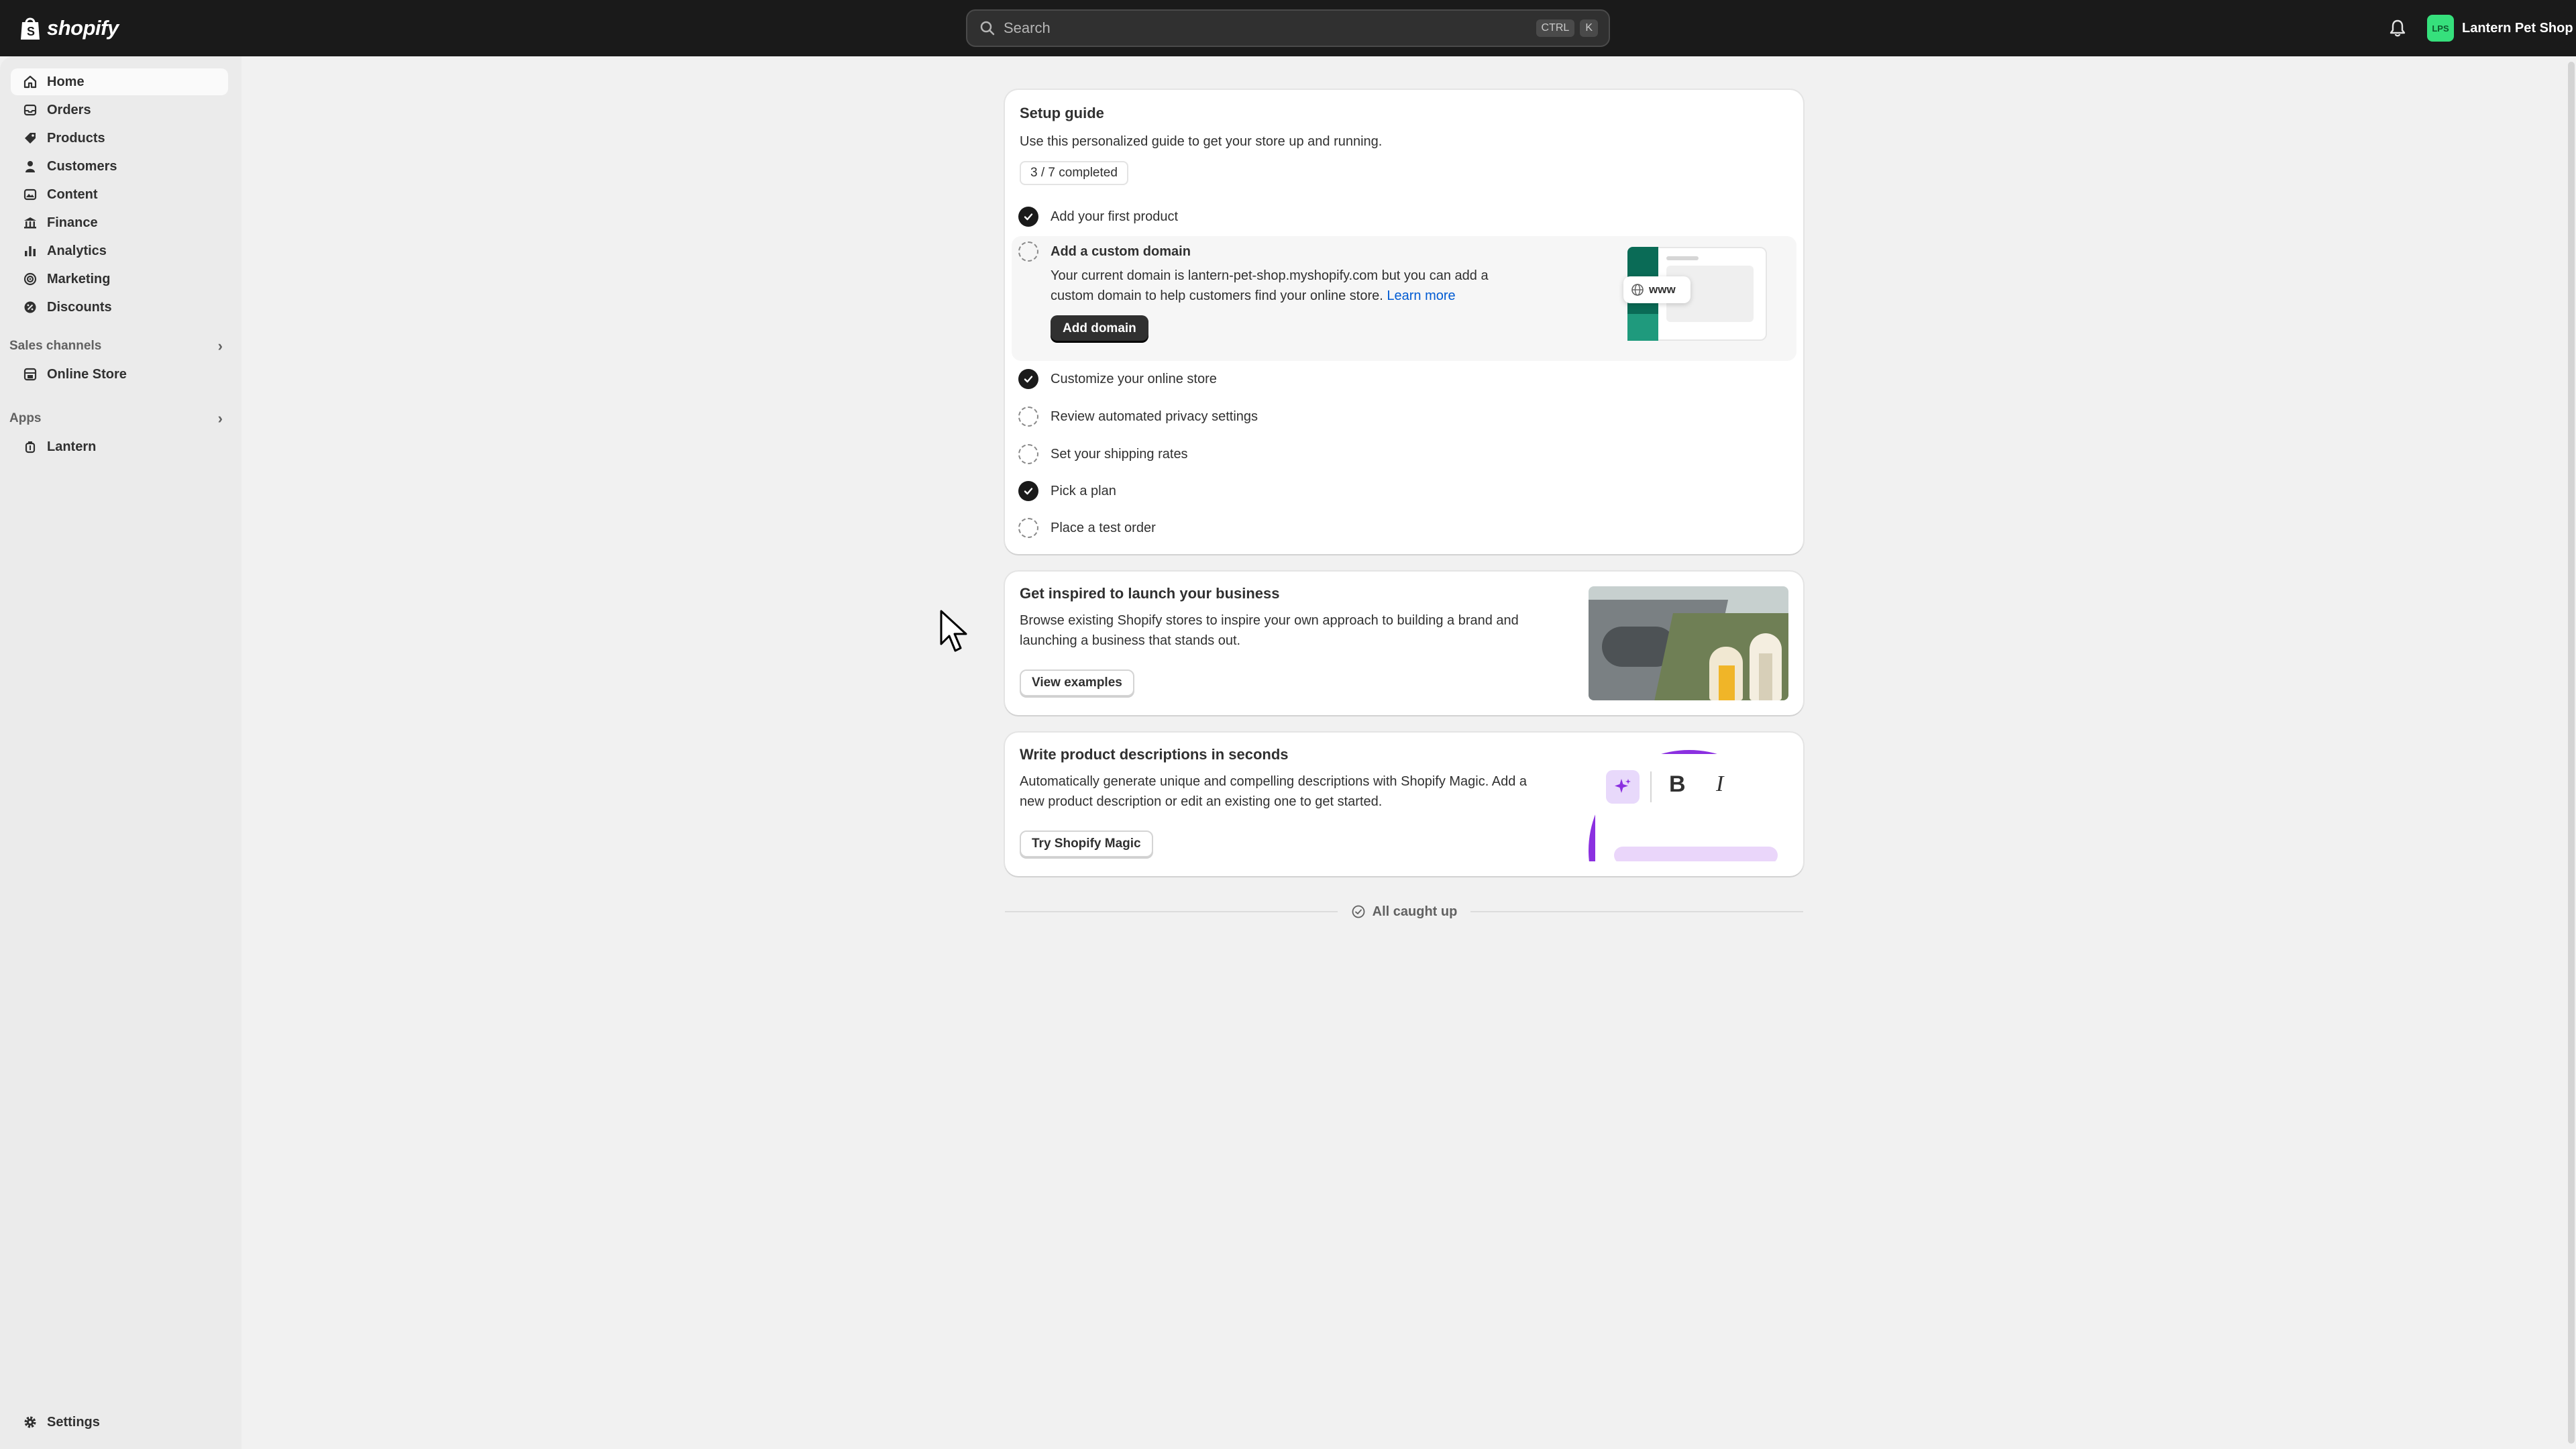  Describe the element at coordinates (76, 138) in the screenshot. I see `sidebar-item-label: Products` at that location.